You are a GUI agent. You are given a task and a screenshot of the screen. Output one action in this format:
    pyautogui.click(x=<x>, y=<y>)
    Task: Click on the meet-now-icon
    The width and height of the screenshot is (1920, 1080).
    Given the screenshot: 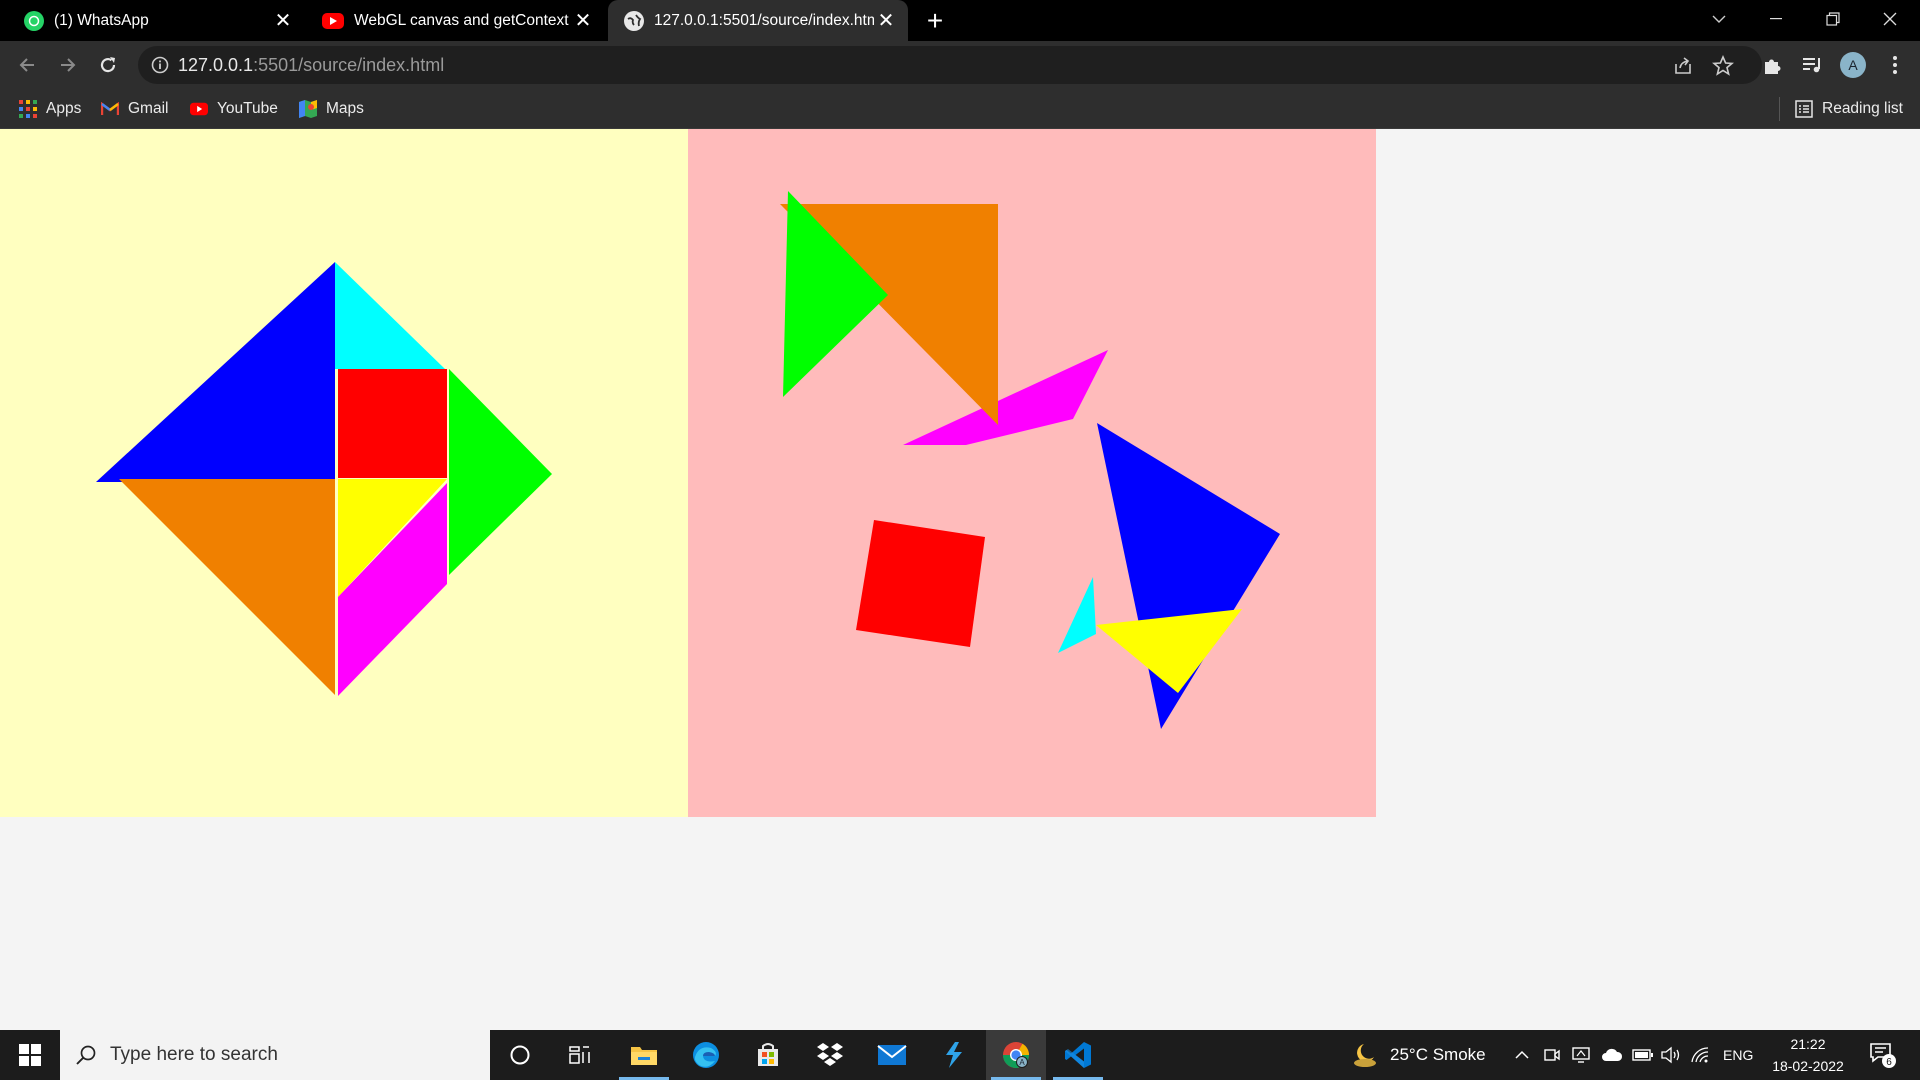 What is the action you would take?
    pyautogui.click(x=1552, y=1055)
    